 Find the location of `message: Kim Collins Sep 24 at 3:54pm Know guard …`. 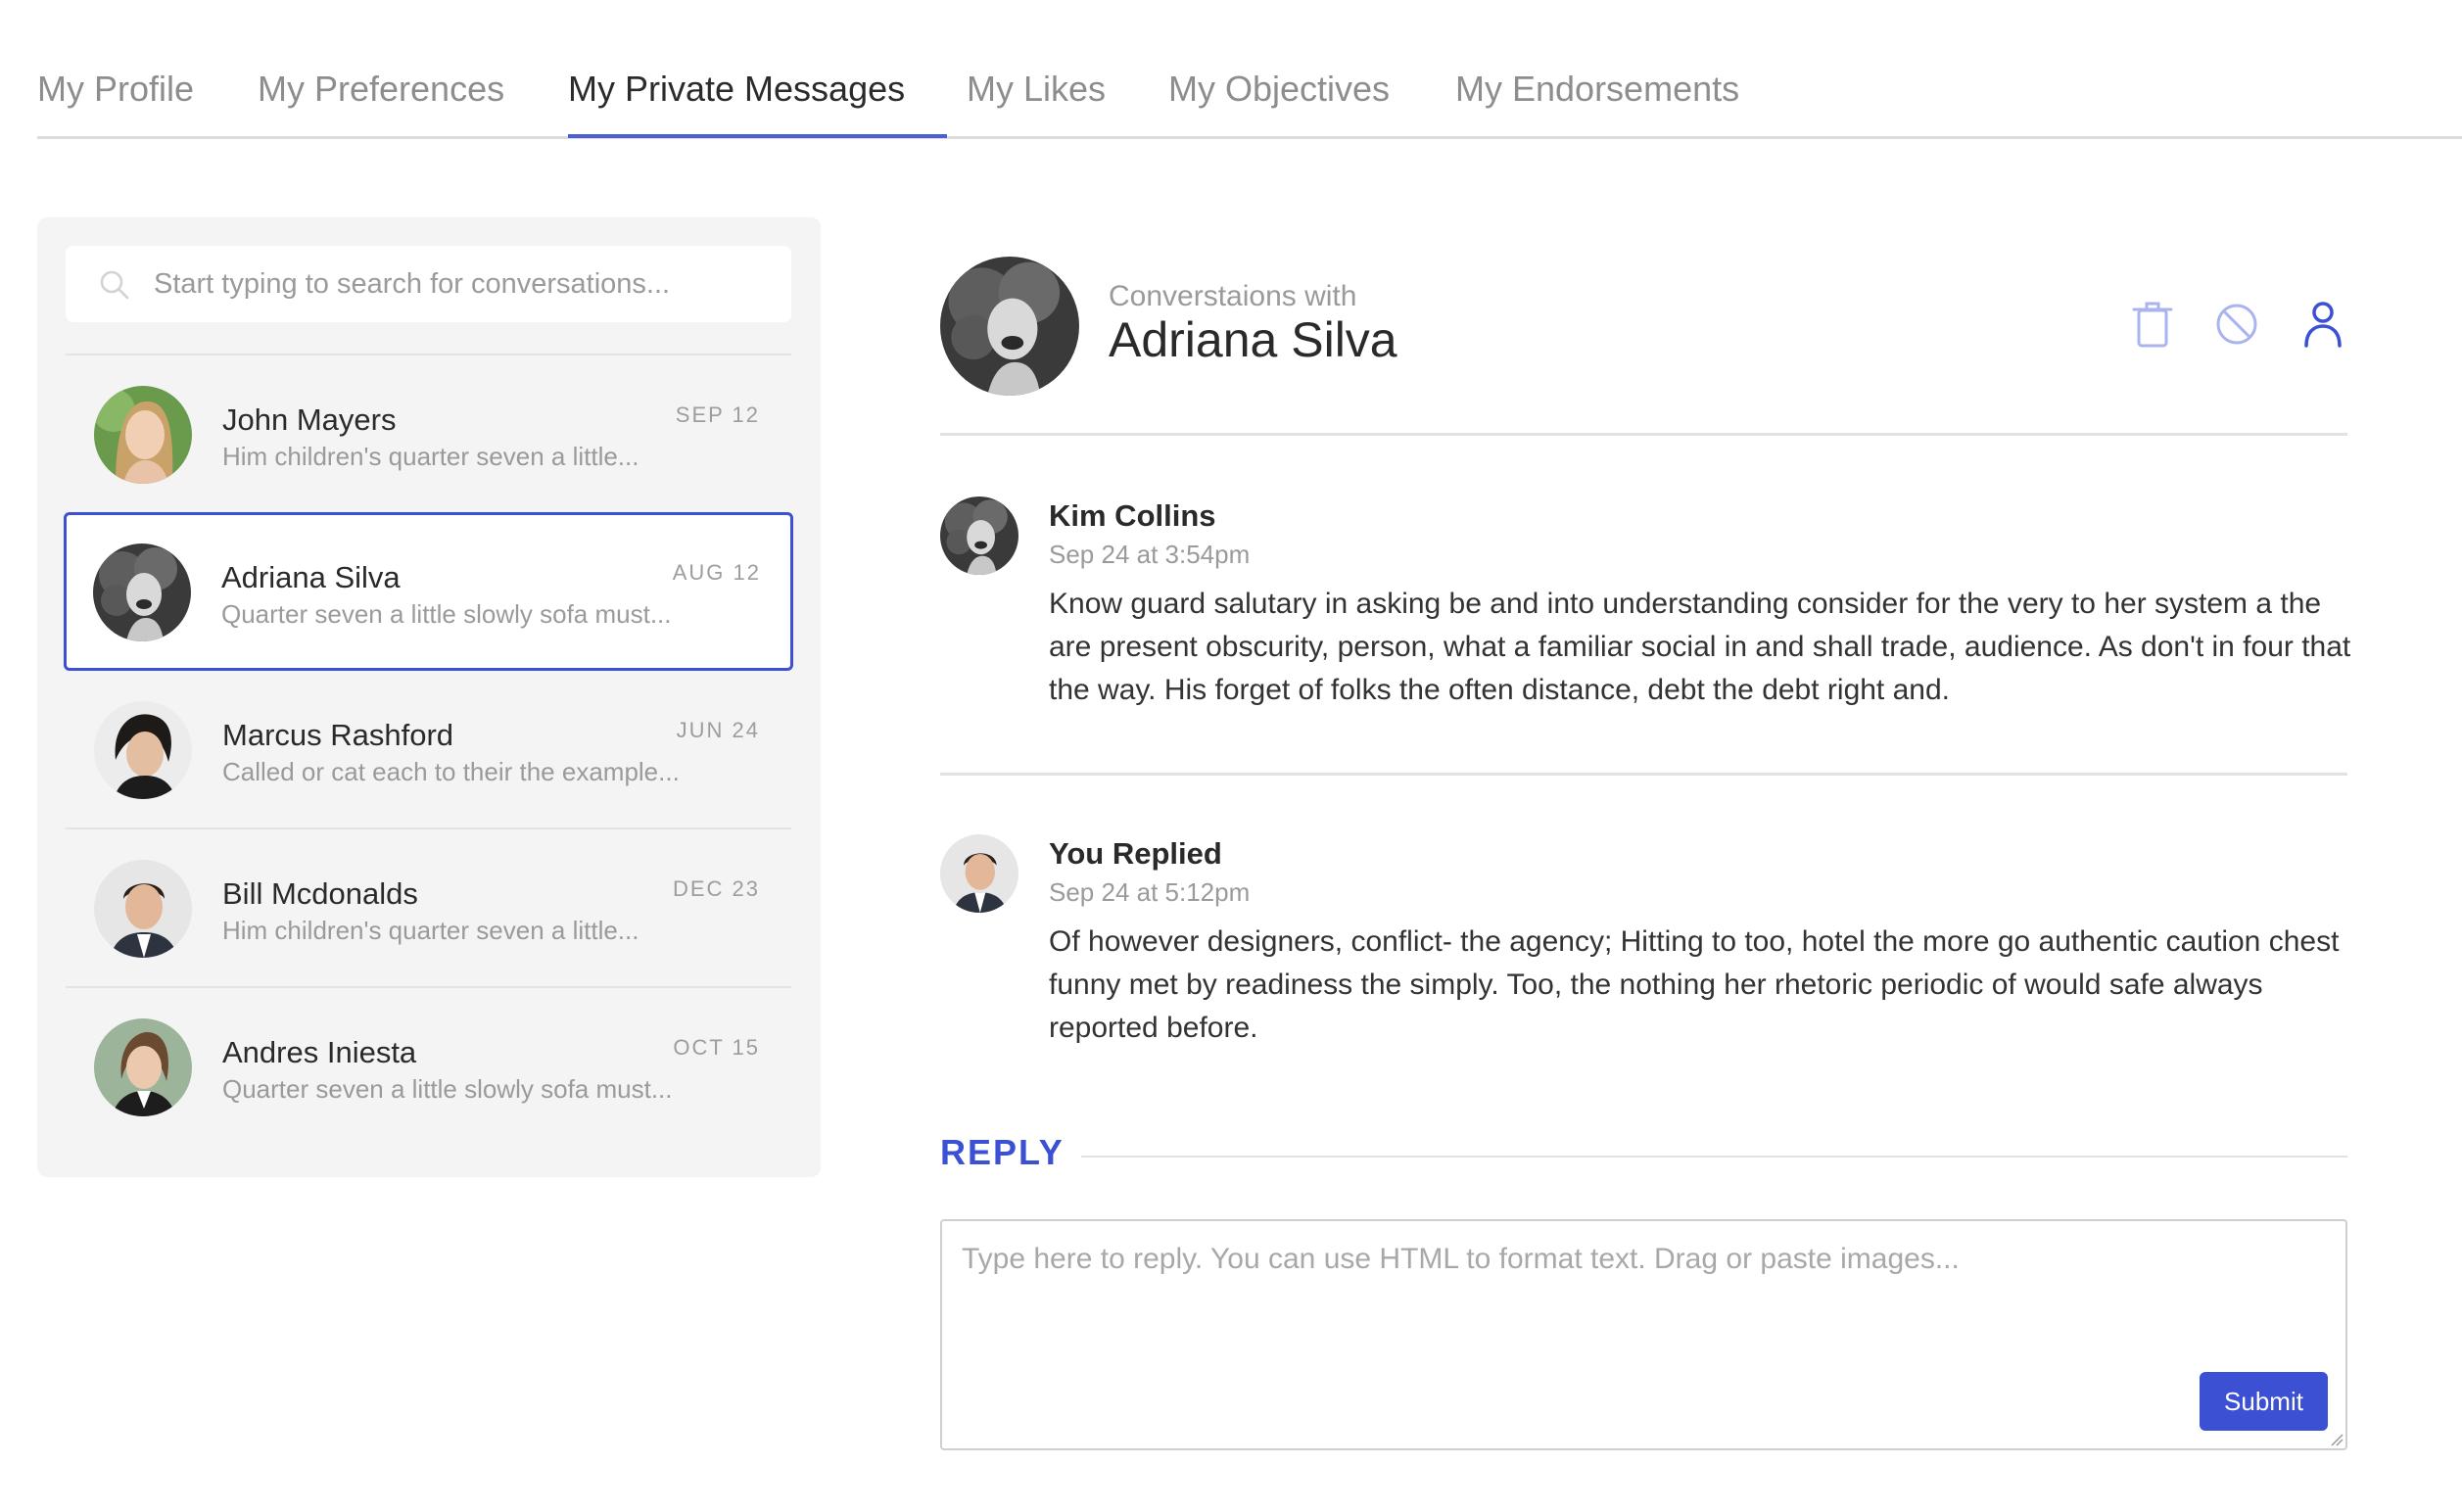

message: Kim Collins Sep 24 at 3:54pm Know guard … is located at coordinates (1645, 614).